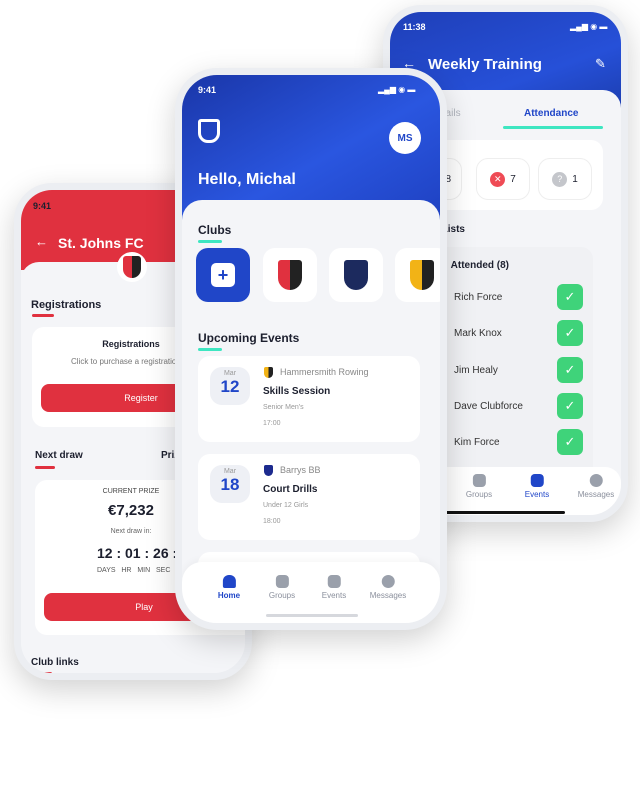 Image resolution: width=640 pixels, height=792 pixels. I want to click on stat-declined: ✕ 7, so click(503, 179).